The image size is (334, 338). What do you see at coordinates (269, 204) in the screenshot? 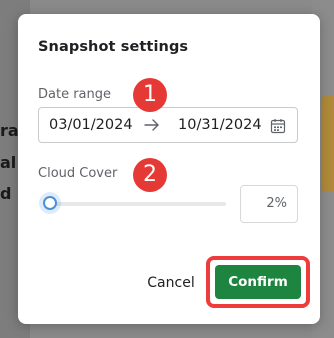
I see `cloud-cover-value-input: 2%` at bounding box center [269, 204].